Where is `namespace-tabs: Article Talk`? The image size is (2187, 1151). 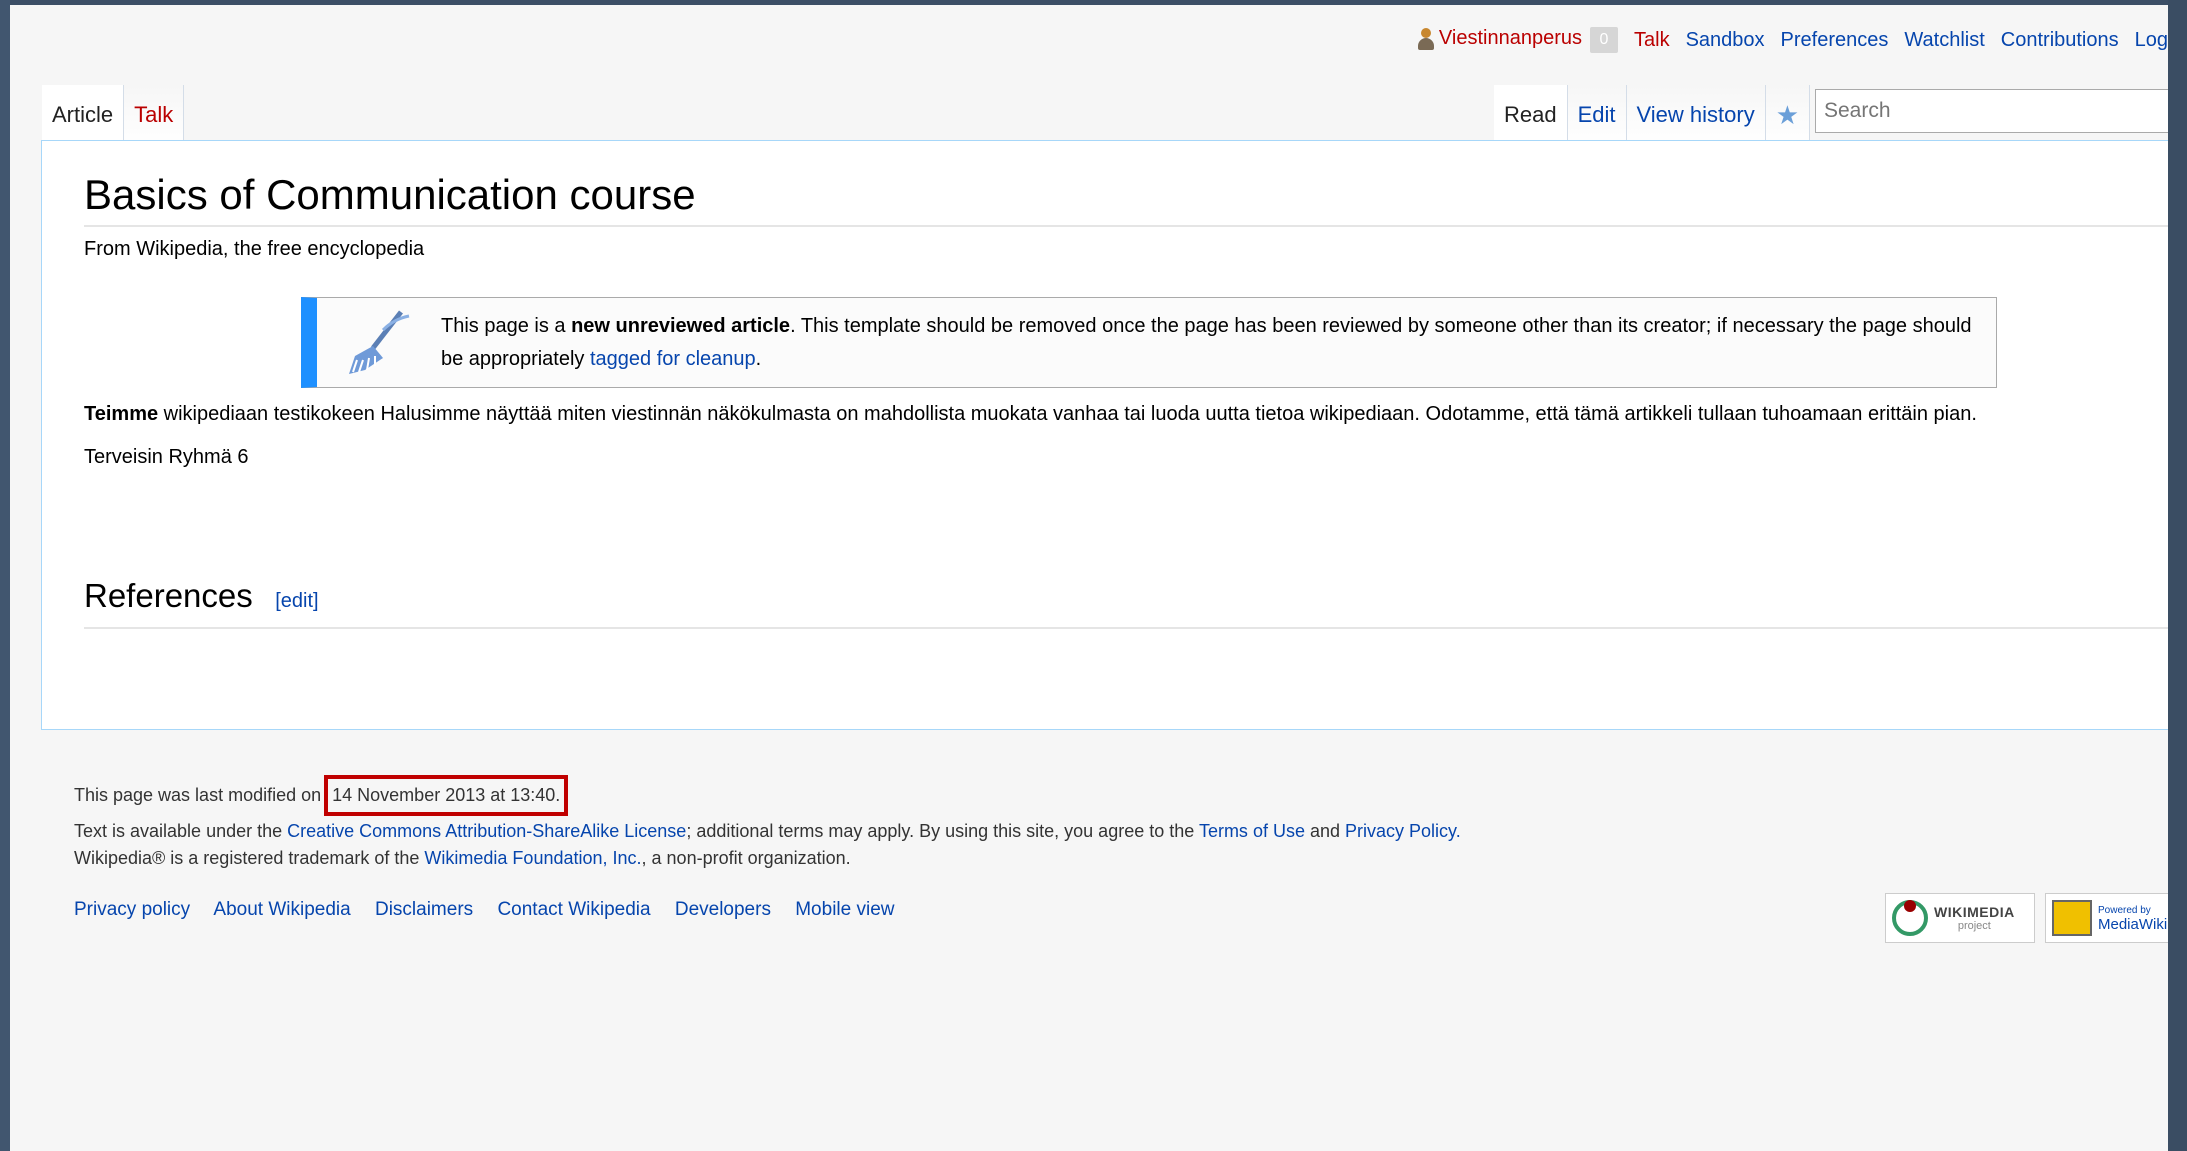 namespace-tabs: Article Talk is located at coordinates (113, 115).